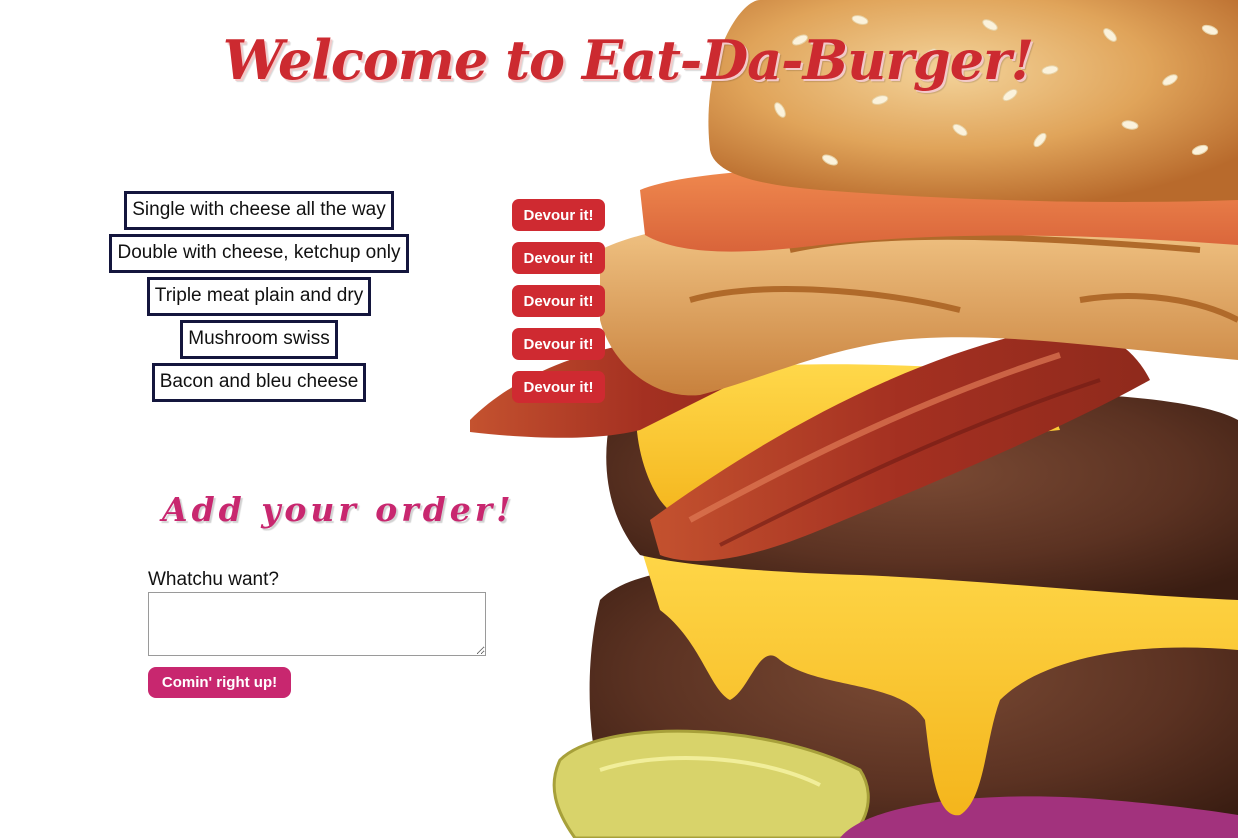 The image size is (1238, 838). Describe the element at coordinates (219, 682) in the screenshot. I see `submit-order-button: Comin' right up!` at that location.